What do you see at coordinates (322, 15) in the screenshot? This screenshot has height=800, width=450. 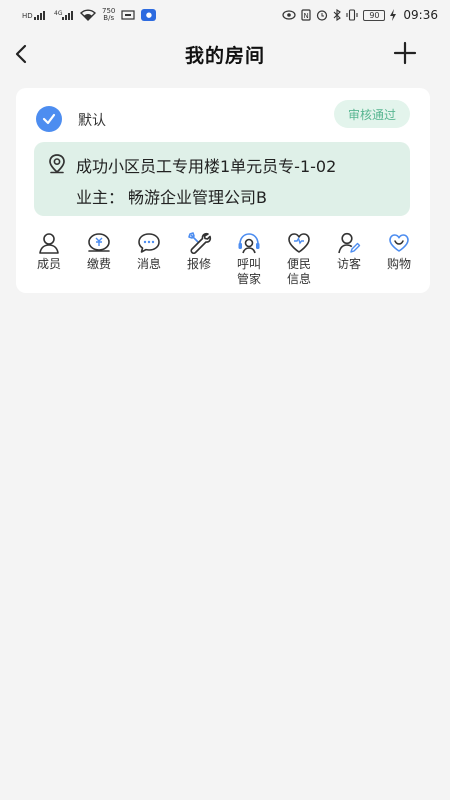 I see `alarm-icon` at bounding box center [322, 15].